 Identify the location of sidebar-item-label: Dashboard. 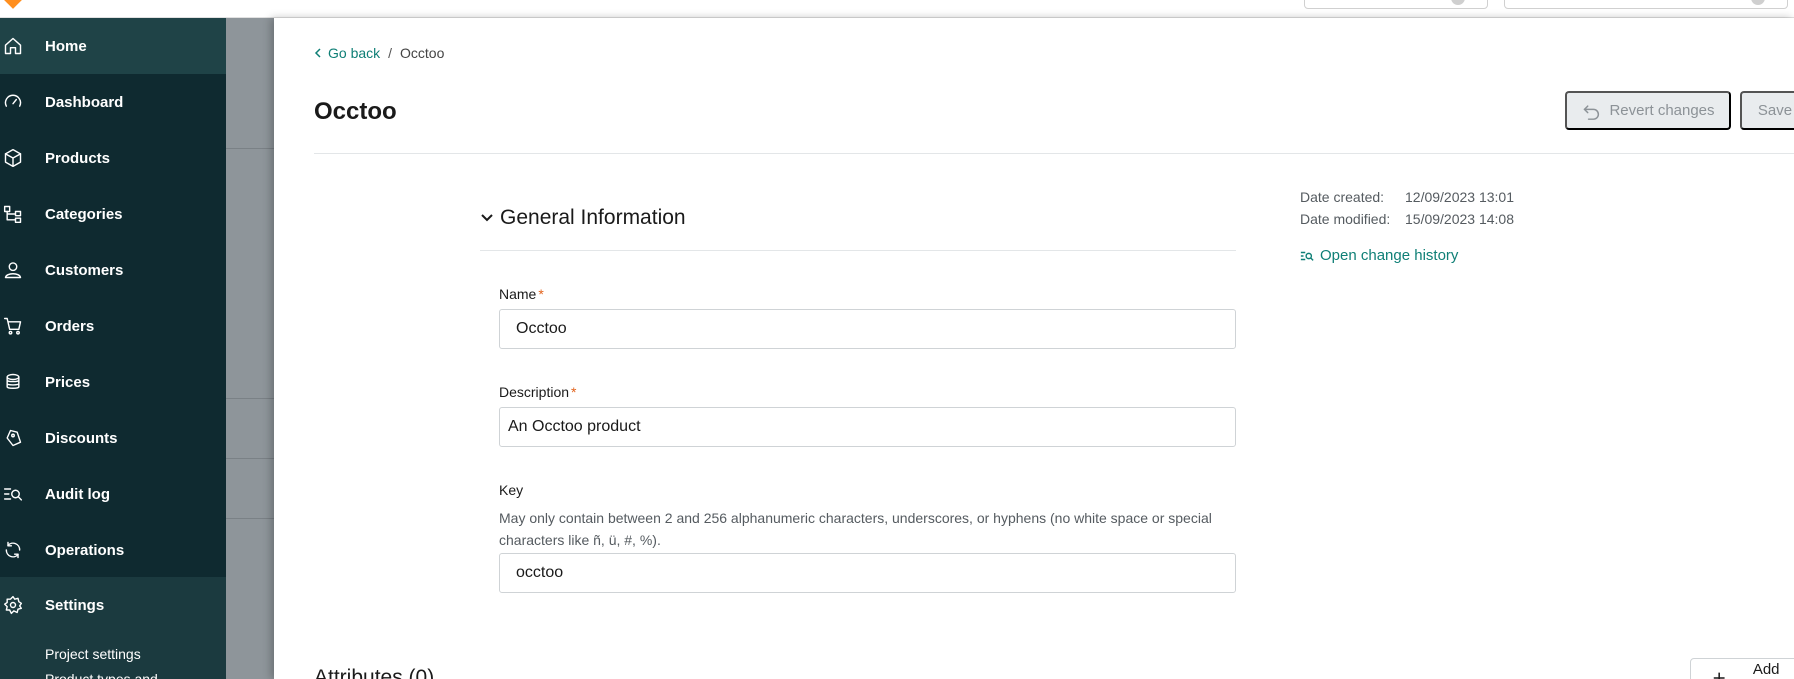
(84, 102).